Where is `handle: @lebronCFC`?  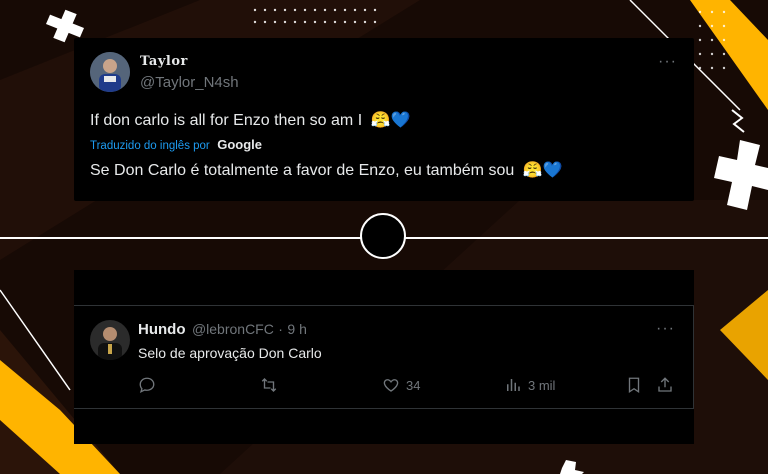
handle: @lebronCFC is located at coordinates (233, 329).